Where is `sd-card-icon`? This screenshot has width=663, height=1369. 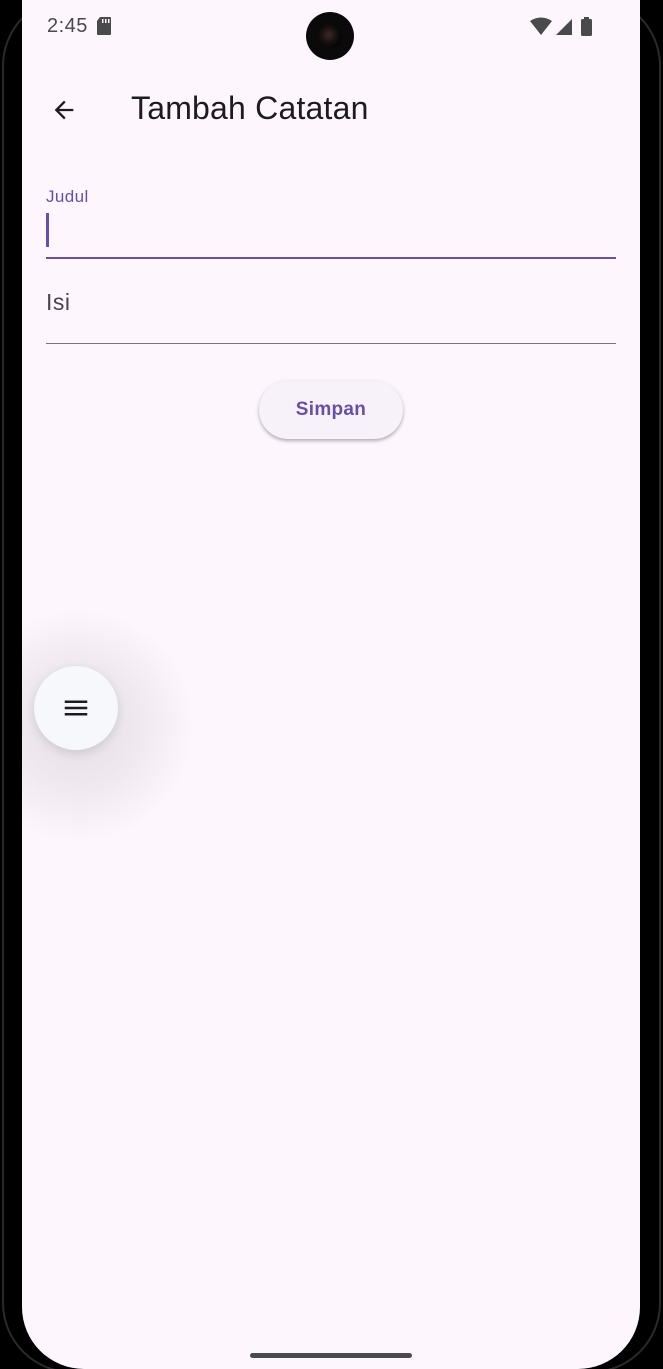
sd-card-icon is located at coordinates (104, 26).